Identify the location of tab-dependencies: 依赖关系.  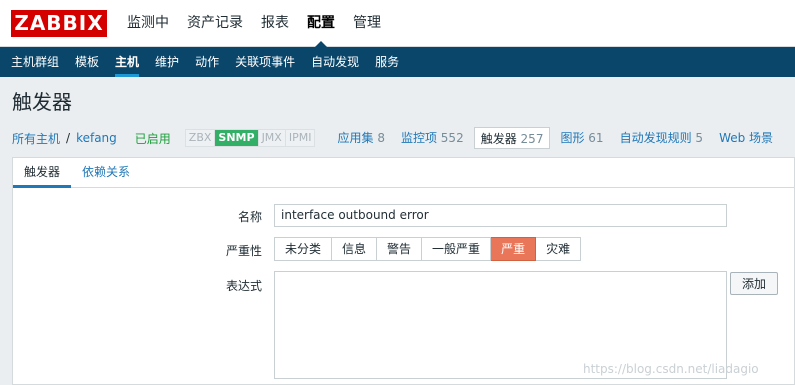
(106, 173).